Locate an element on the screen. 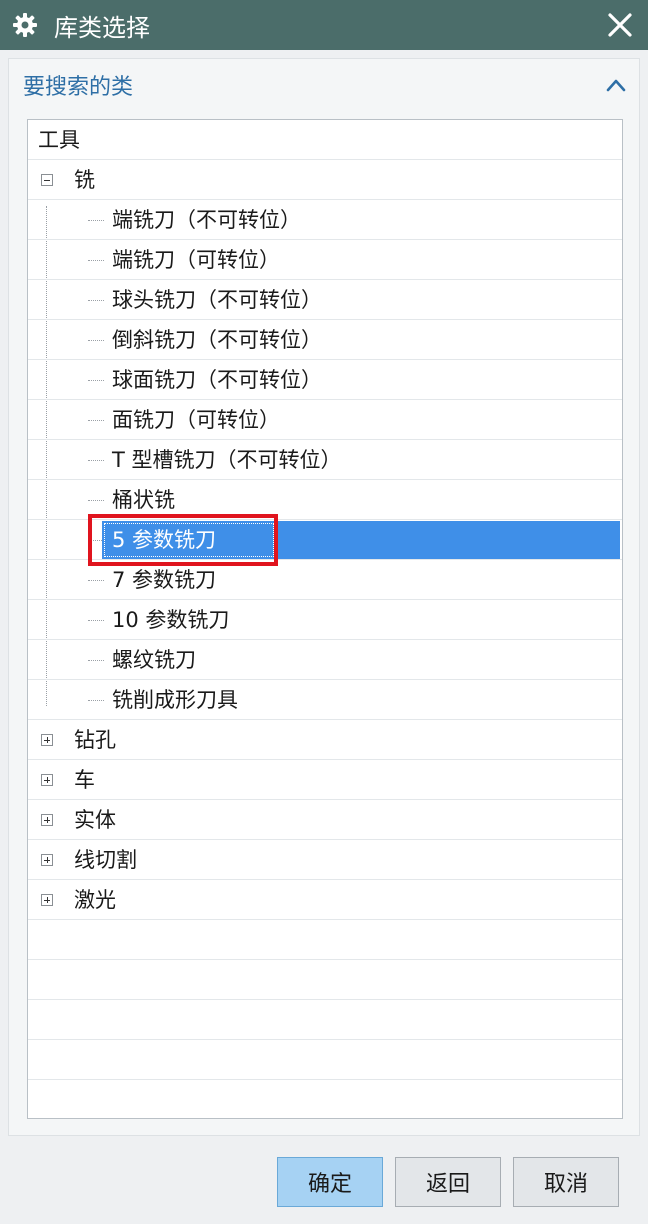 The width and height of the screenshot is (648, 1224). back-button: 返回 is located at coordinates (448, 1182).